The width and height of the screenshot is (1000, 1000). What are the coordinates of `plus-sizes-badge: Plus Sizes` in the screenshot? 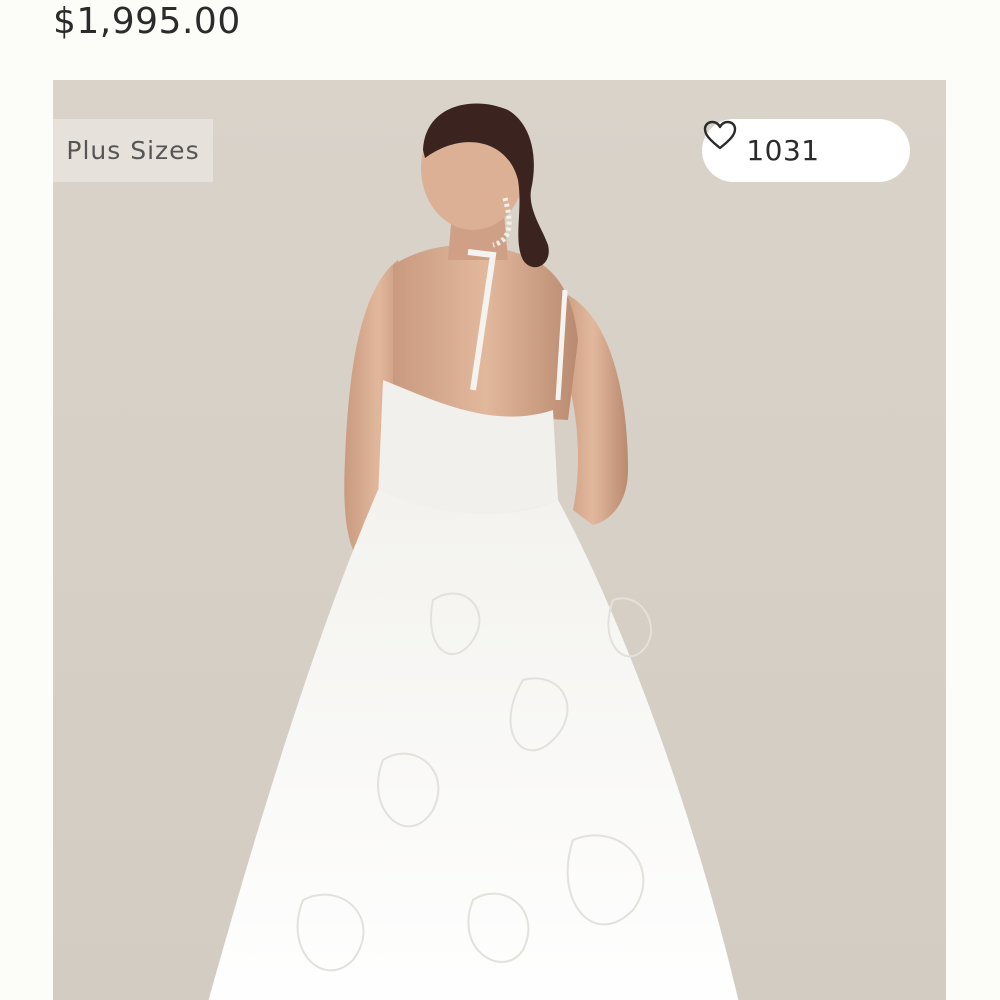 It's located at (133, 150).